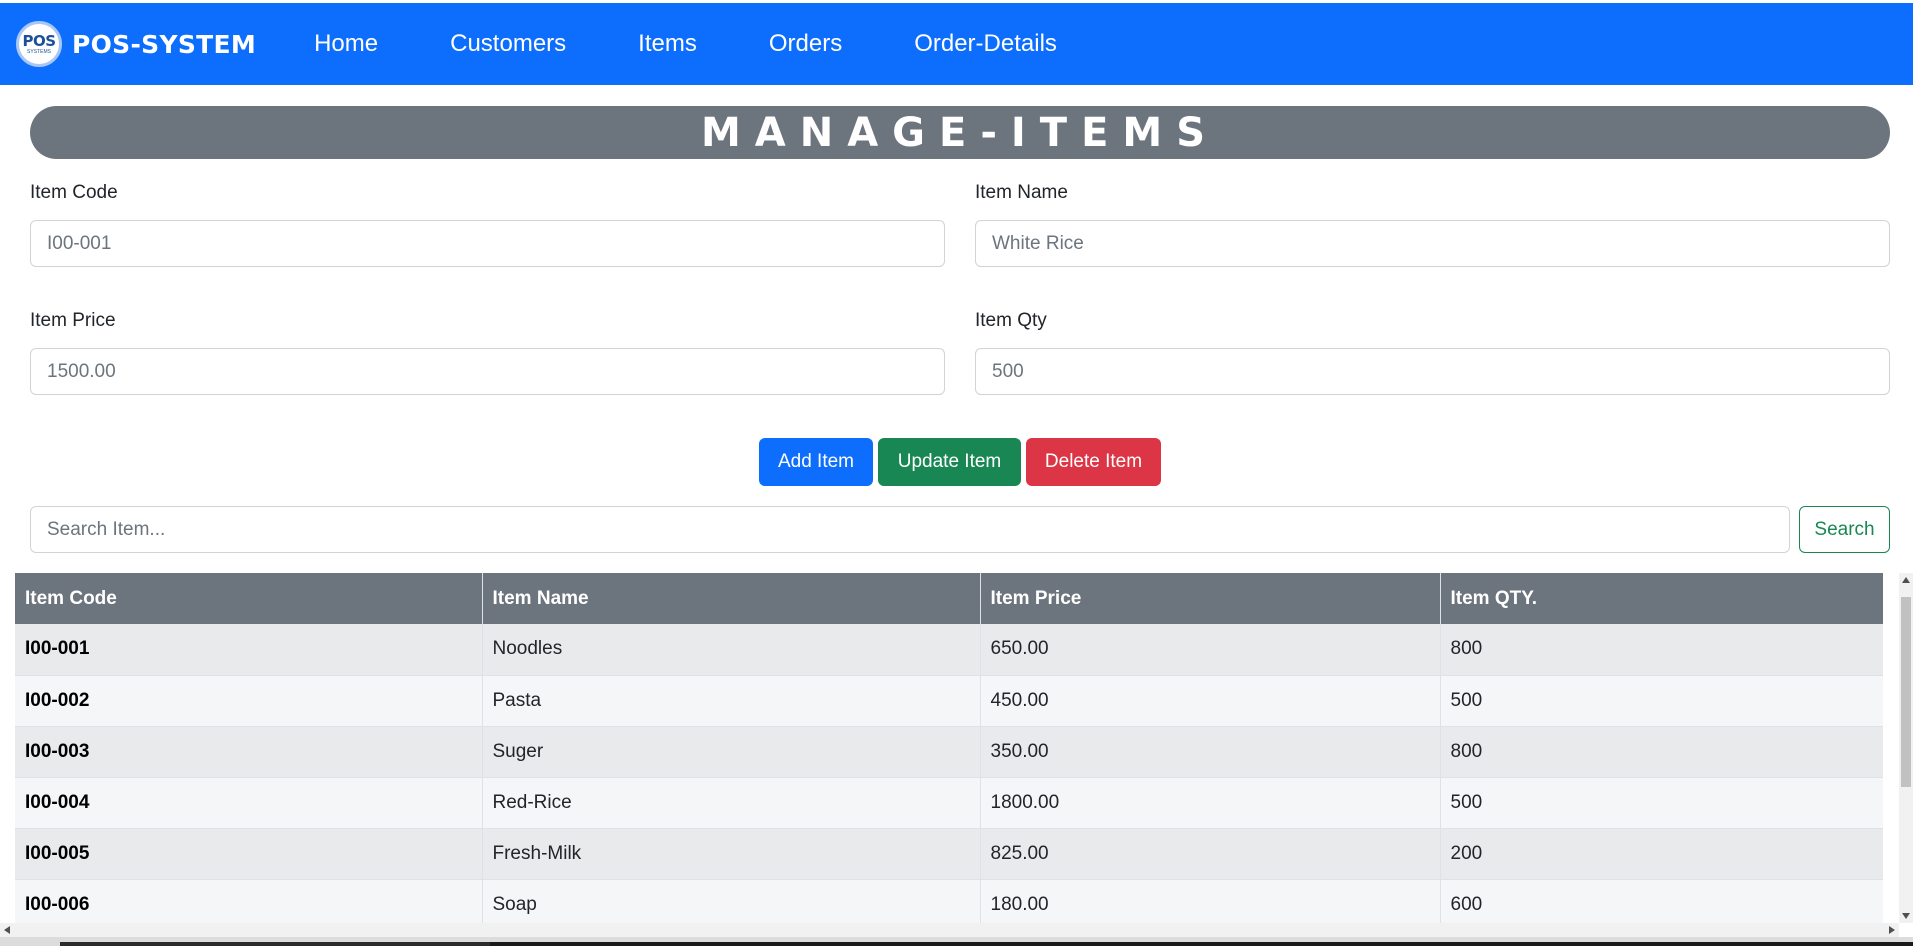 This screenshot has width=1913, height=946. Describe the element at coordinates (1661, 598) in the screenshot. I see `header-item-qty: Item QTY.` at that location.